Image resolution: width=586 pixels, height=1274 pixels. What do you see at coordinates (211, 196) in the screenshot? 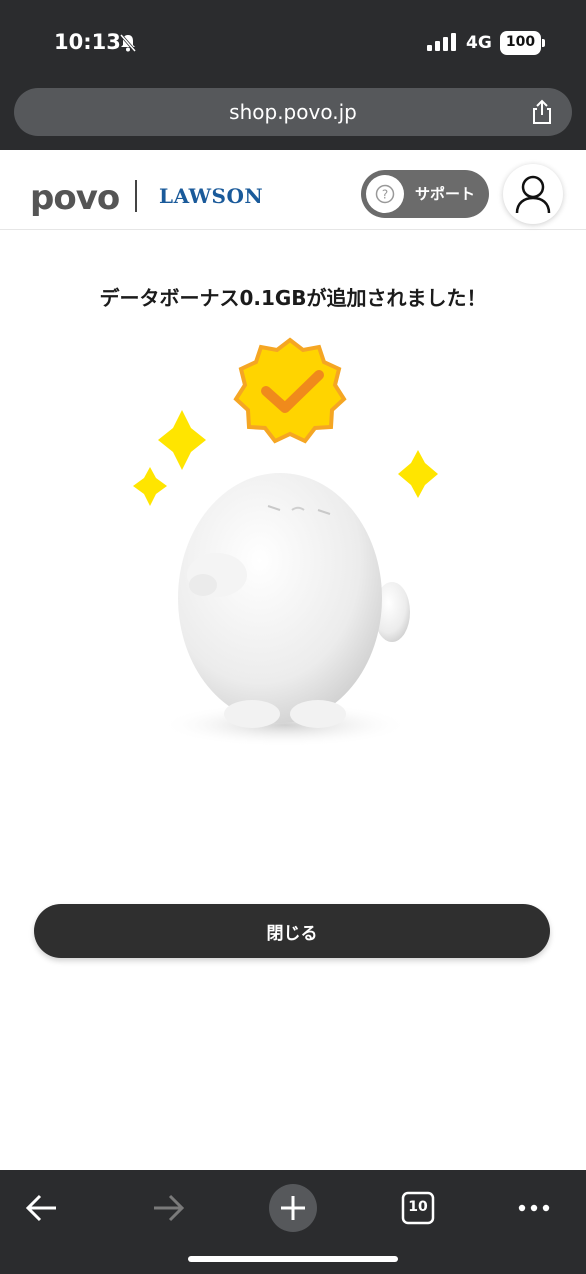
I see `lawson-logo: LAWSON` at bounding box center [211, 196].